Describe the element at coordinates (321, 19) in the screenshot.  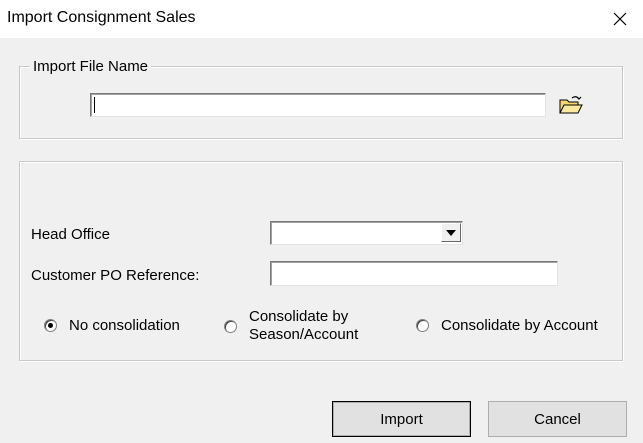
I see `title-bar: Import Consignment Sales` at that location.